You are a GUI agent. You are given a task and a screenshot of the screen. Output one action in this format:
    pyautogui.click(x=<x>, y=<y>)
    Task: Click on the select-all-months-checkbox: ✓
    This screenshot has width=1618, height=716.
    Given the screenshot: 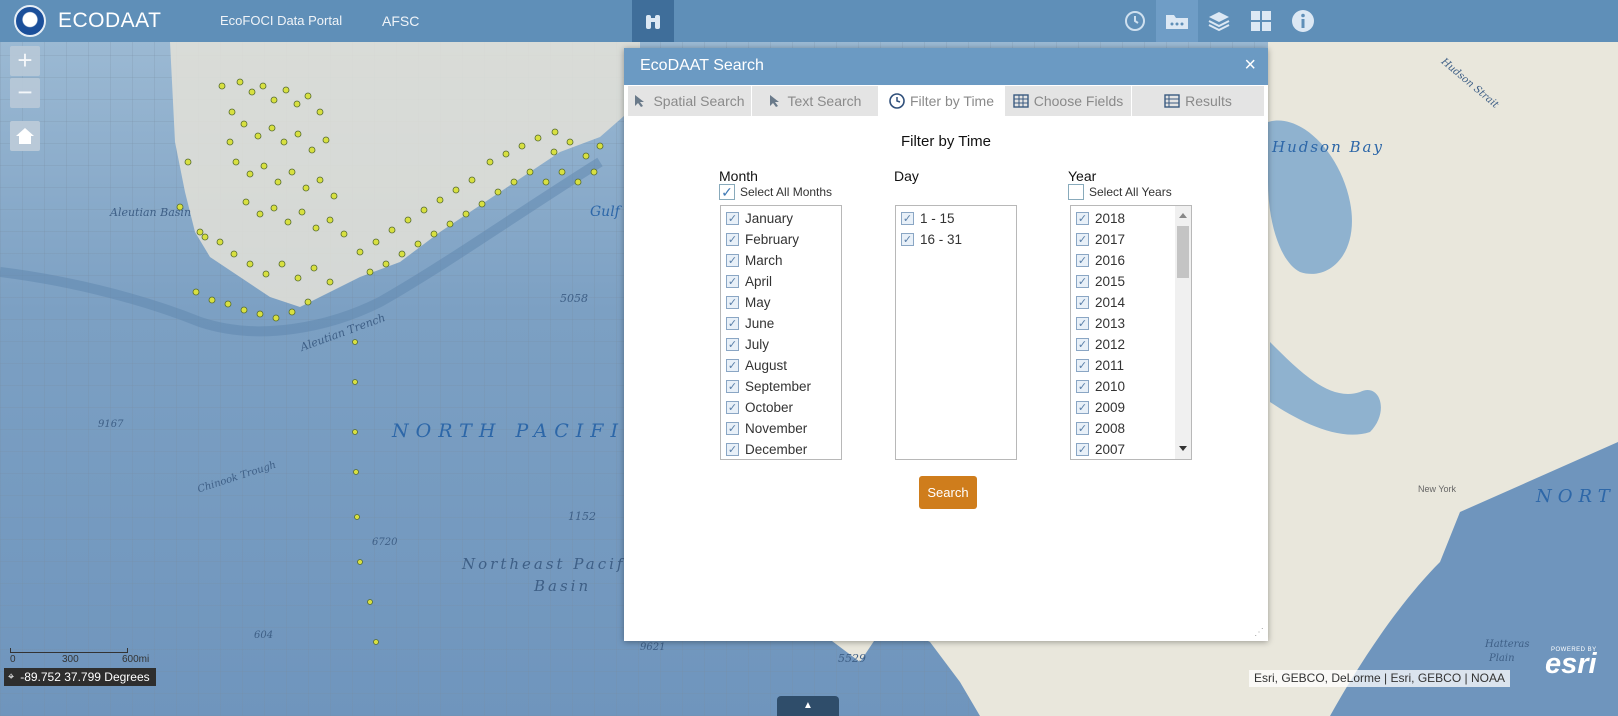 What is the action you would take?
    pyautogui.click(x=727, y=192)
    